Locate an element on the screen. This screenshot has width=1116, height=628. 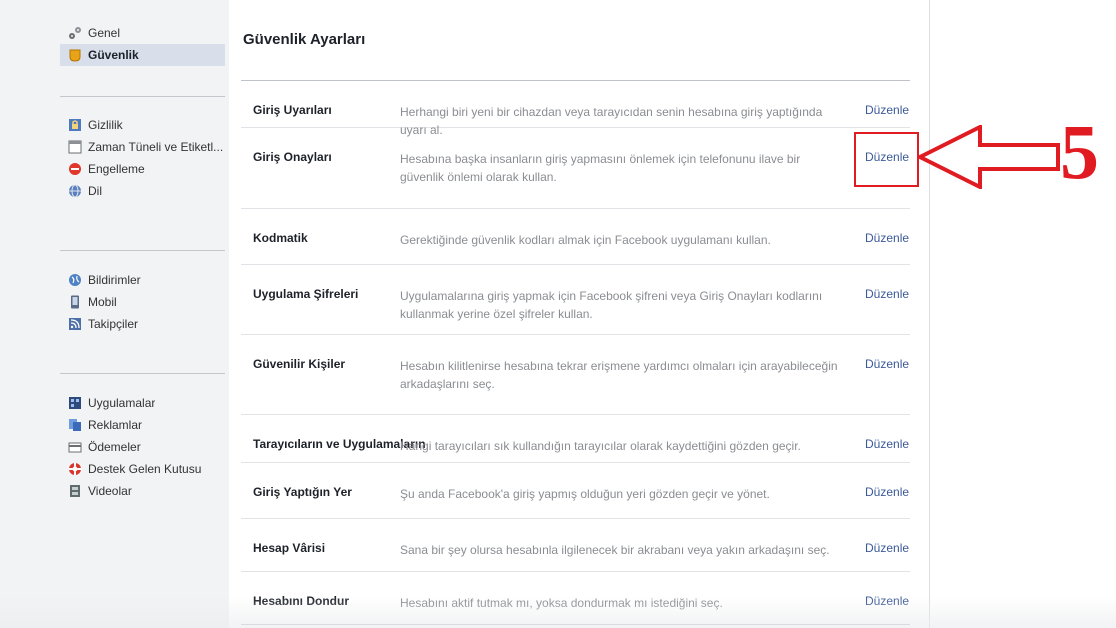
annotation-highlight-box is located at coordinates (886, 159).